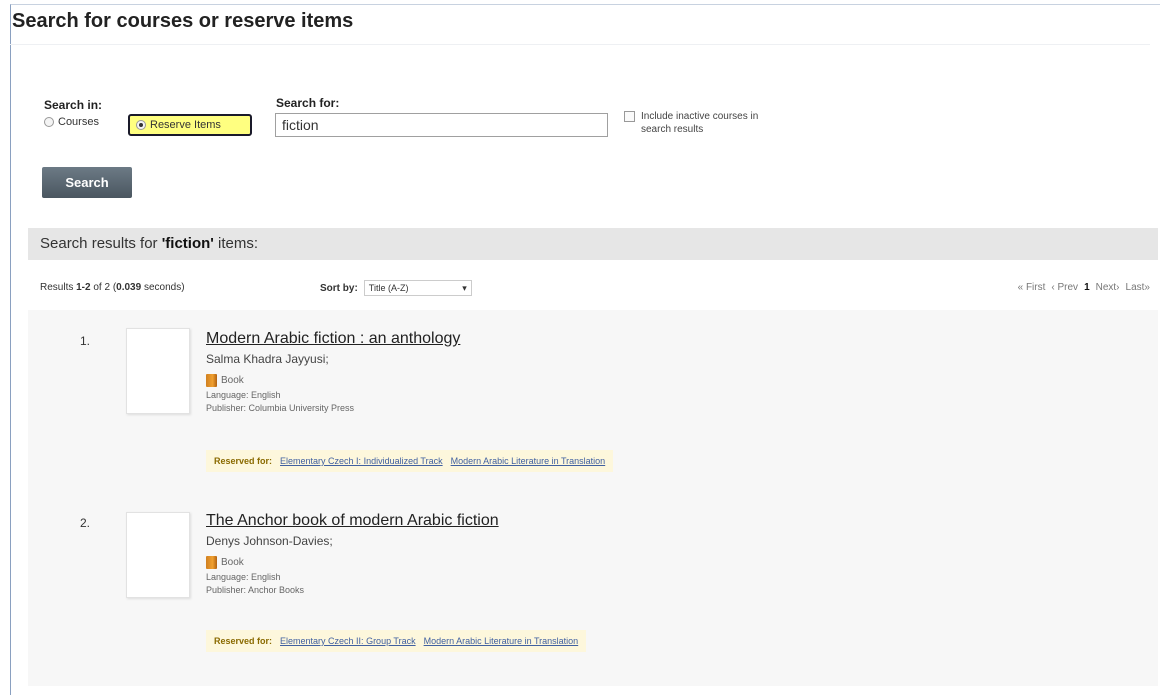 The width and height of the screenshot is (1160, 698). What do you see at coordinates (417, 288) in the screenshot?
I see `sort-select: Title (A-Z) ▾` at bounding box center [417, 288].